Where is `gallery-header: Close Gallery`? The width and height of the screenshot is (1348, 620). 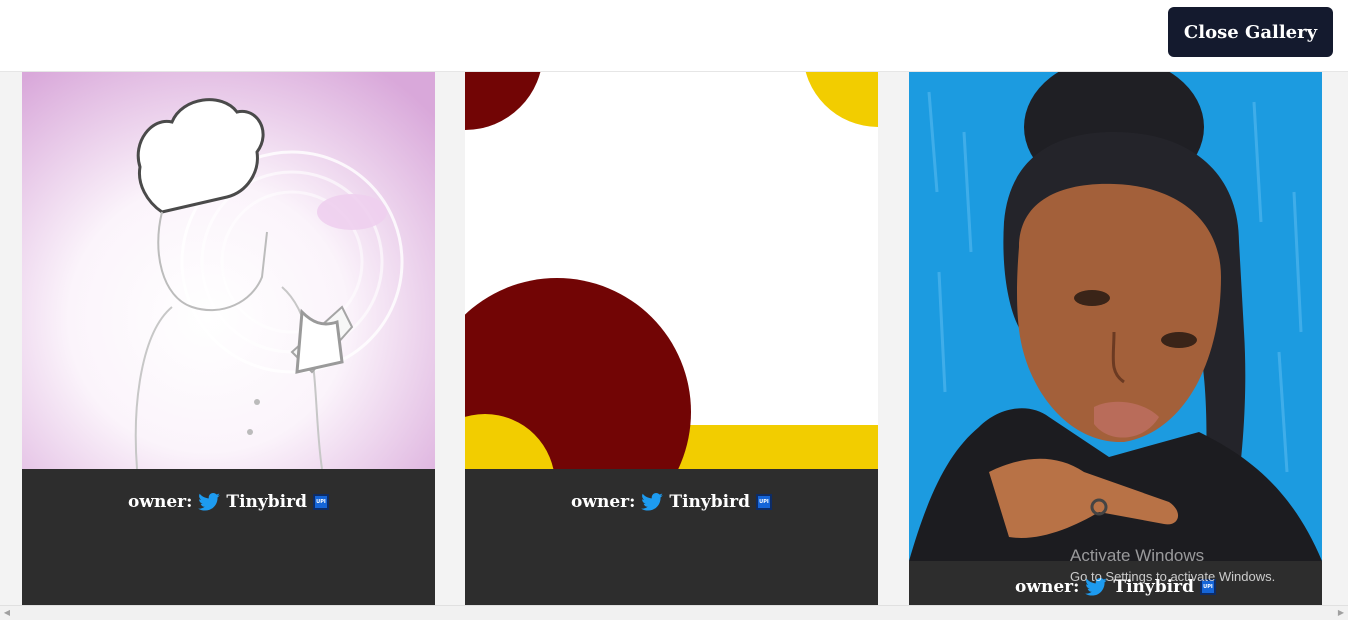
gallery-header: Close Gallery is located at coordinates (674, 36).